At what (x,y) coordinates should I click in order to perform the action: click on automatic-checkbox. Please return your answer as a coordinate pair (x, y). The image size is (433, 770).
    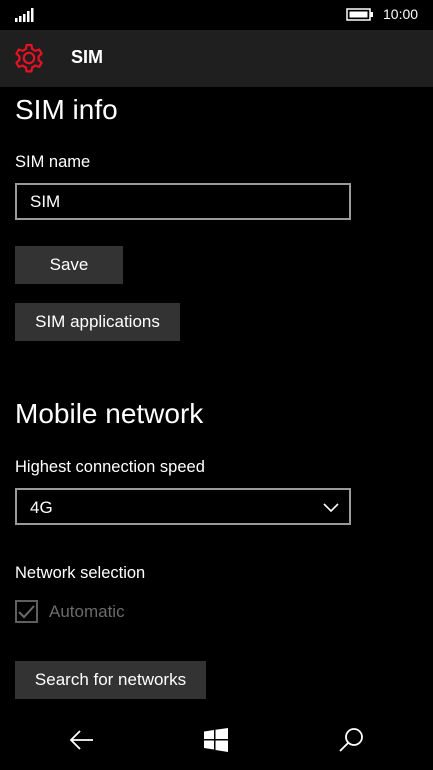
    Looking at the image, I should click on (26, 611).